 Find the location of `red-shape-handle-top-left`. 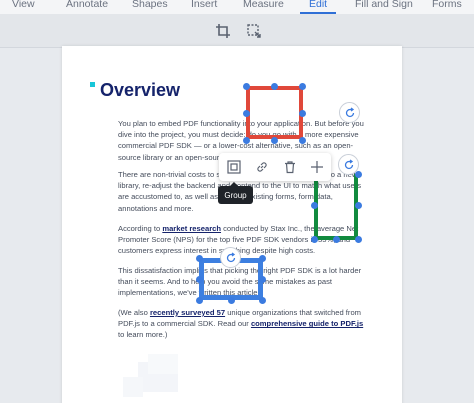

red-shape-handle-top-left is located at coordinates (246, 86).